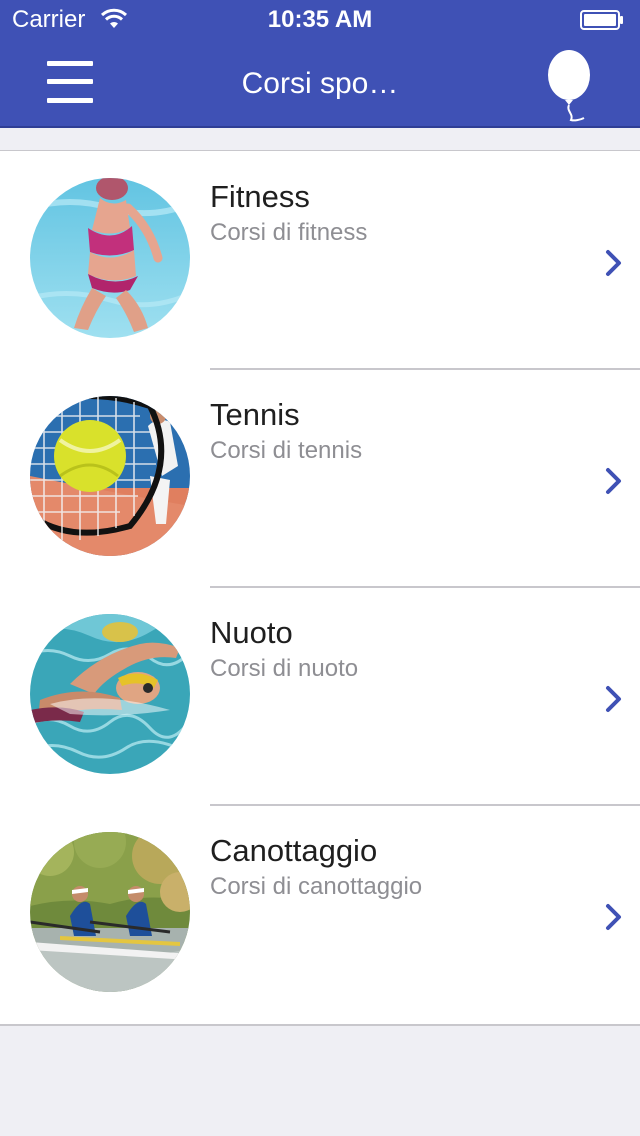 The height and width of the screenshot is (1136, 640). I want to click on list-item-subtitle: Corsi di canottaggio, so click(316, 886).